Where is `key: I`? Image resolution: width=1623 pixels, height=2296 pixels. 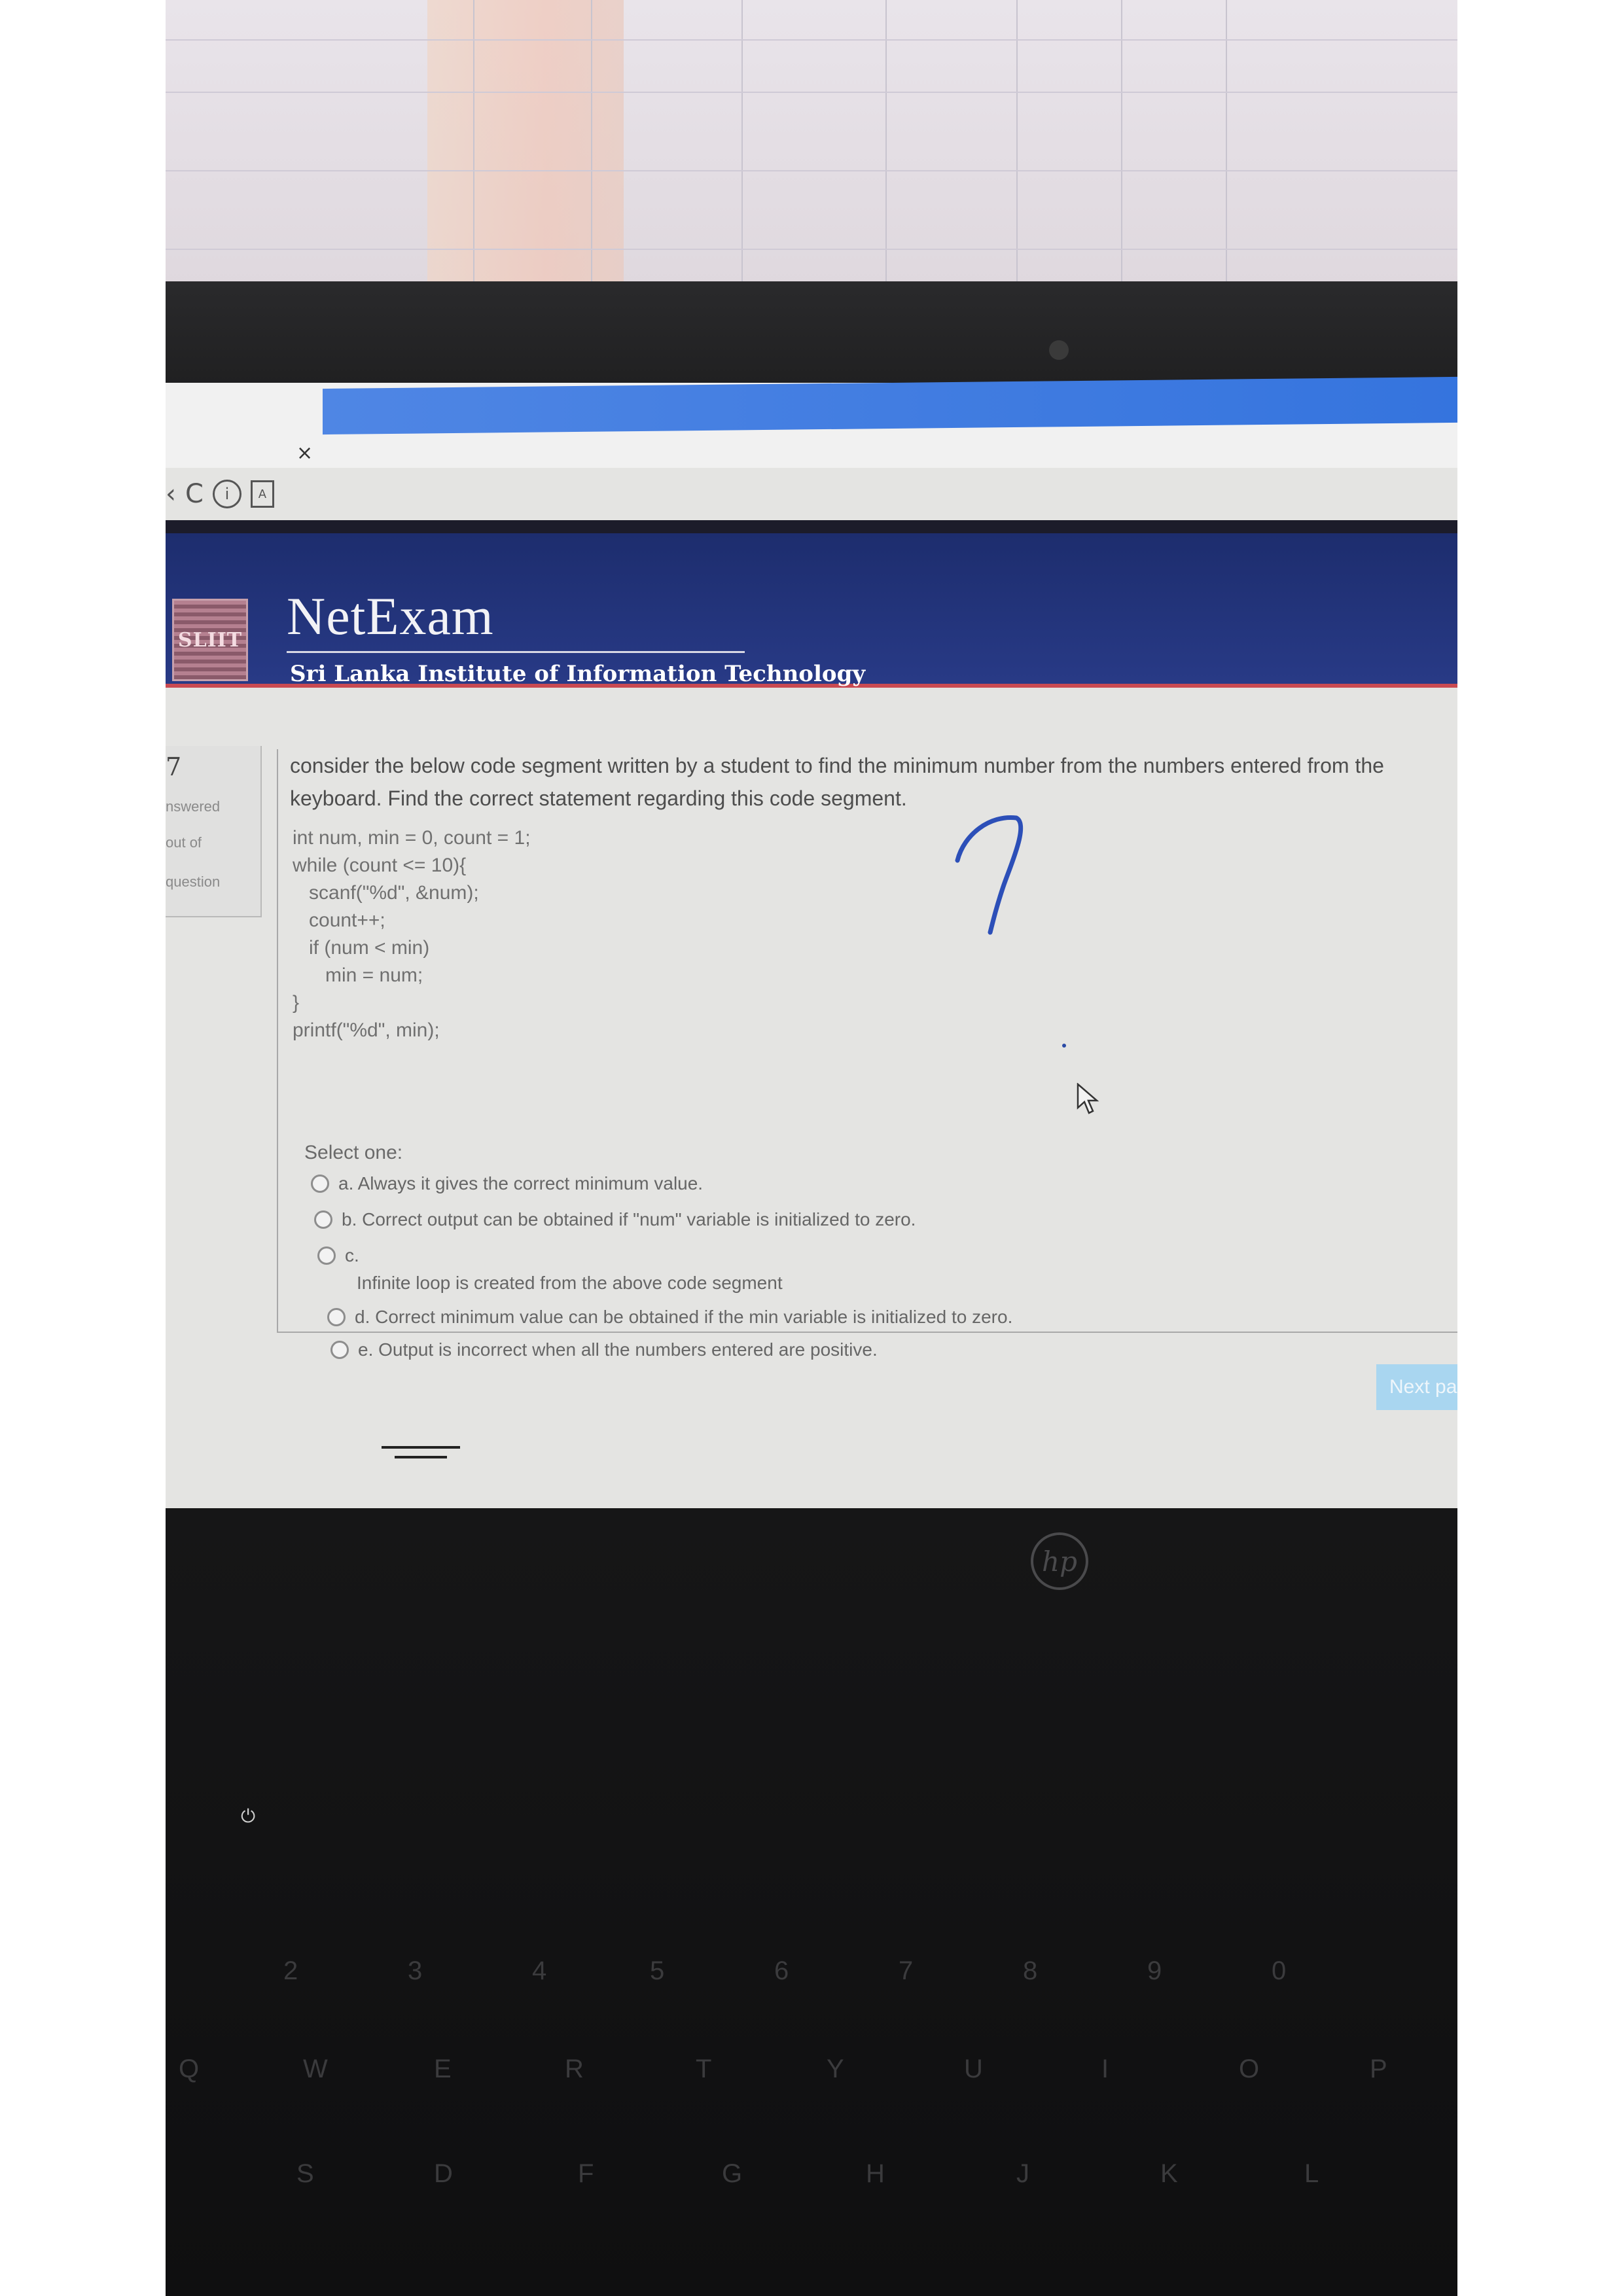 key: I is located at coordinates (1105, 2069).